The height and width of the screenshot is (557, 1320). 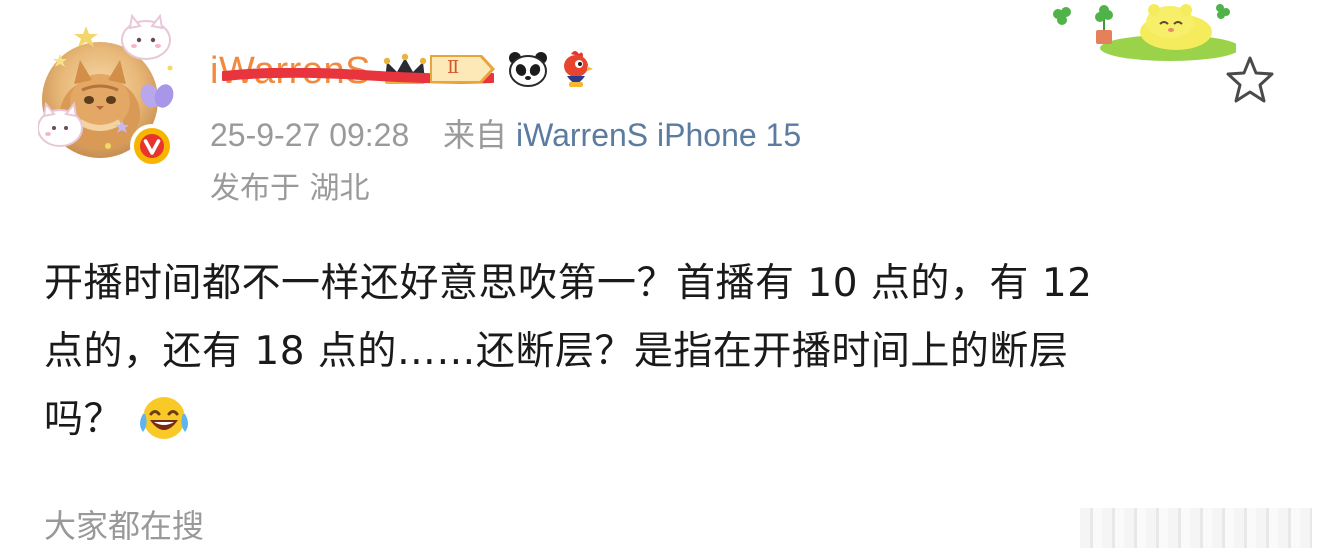 What do you see at coordinates (658, 135) in the screenshot?
I see `post-source-link: iWarrenS iPhone 15` at bounding box center [658, 135].